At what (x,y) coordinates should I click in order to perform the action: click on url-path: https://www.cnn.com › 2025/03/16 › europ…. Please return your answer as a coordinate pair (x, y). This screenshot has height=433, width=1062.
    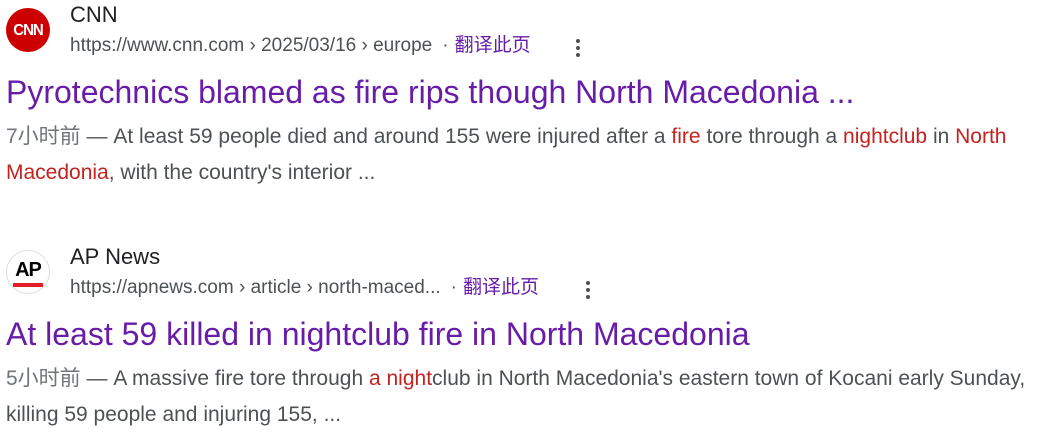
    Looking at the image, I should click on (251, 45).